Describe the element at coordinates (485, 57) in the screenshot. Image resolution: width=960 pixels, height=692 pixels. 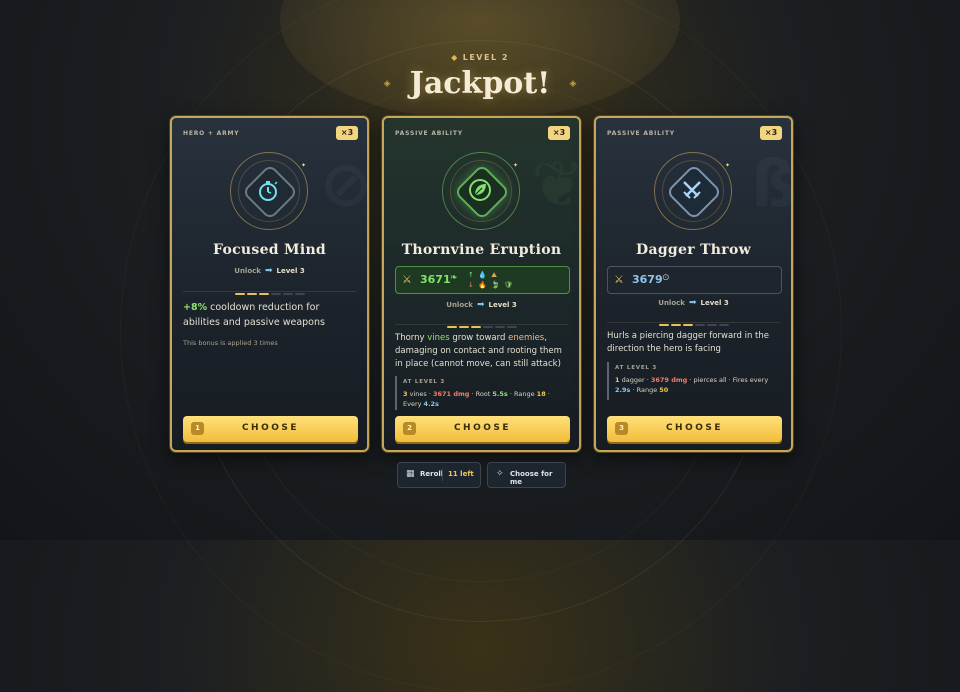
I see `level-label: LEVEL 2` at that location.